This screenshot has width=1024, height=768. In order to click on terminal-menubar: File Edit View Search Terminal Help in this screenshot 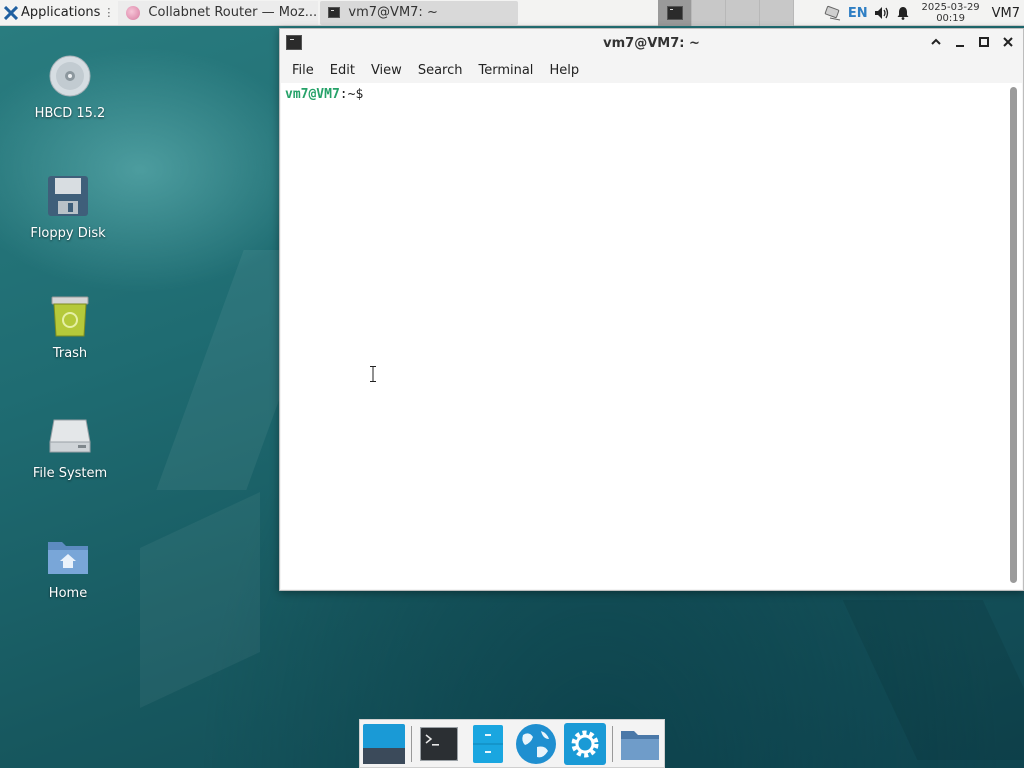, I will do `click(651, 70)`.